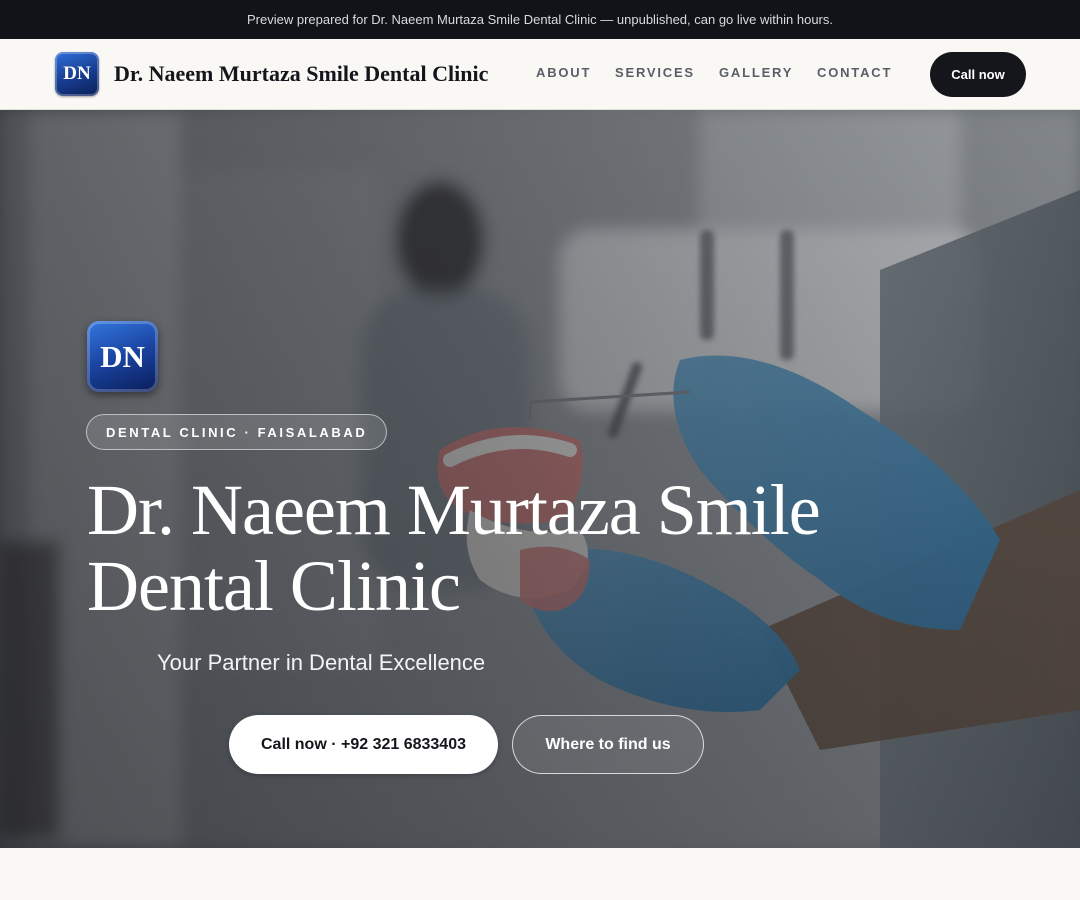 The image size is (1080, 900). I want to click on next-section-start, so click(540, 874).